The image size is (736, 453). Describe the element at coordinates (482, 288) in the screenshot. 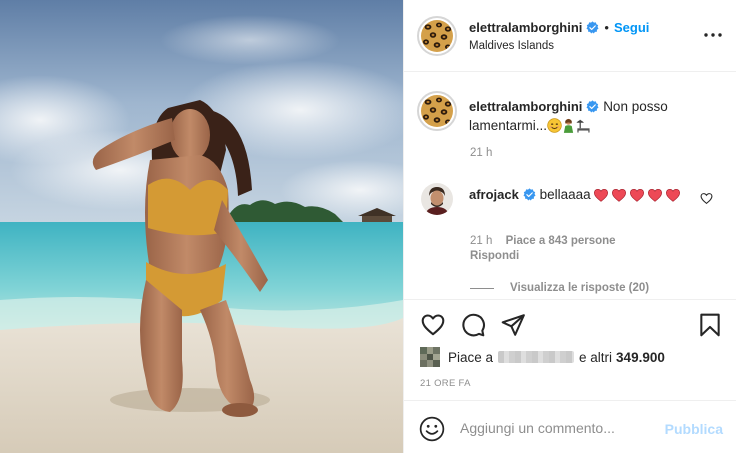

I see `replies-divider` at that location.